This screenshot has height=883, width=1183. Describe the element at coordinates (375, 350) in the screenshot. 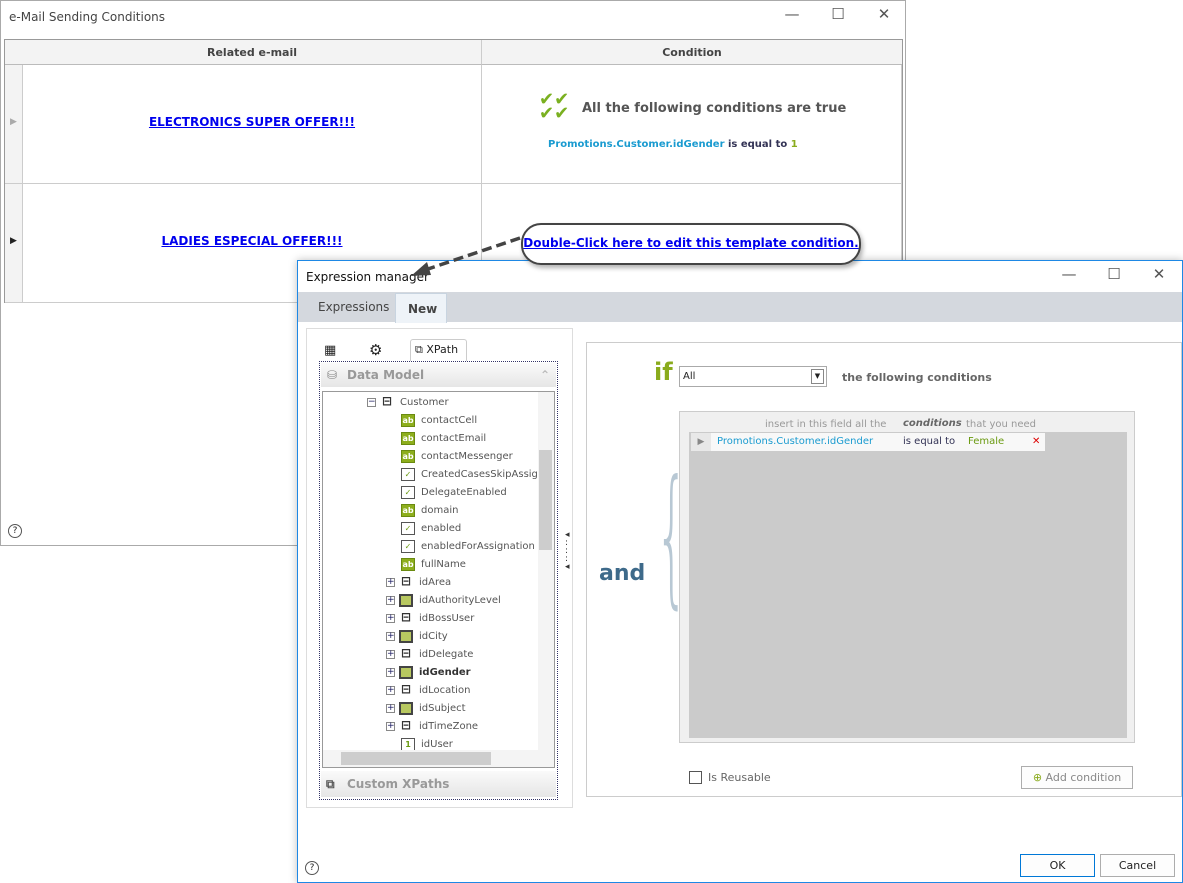

I see `gear-icon: ⚙` at that location.